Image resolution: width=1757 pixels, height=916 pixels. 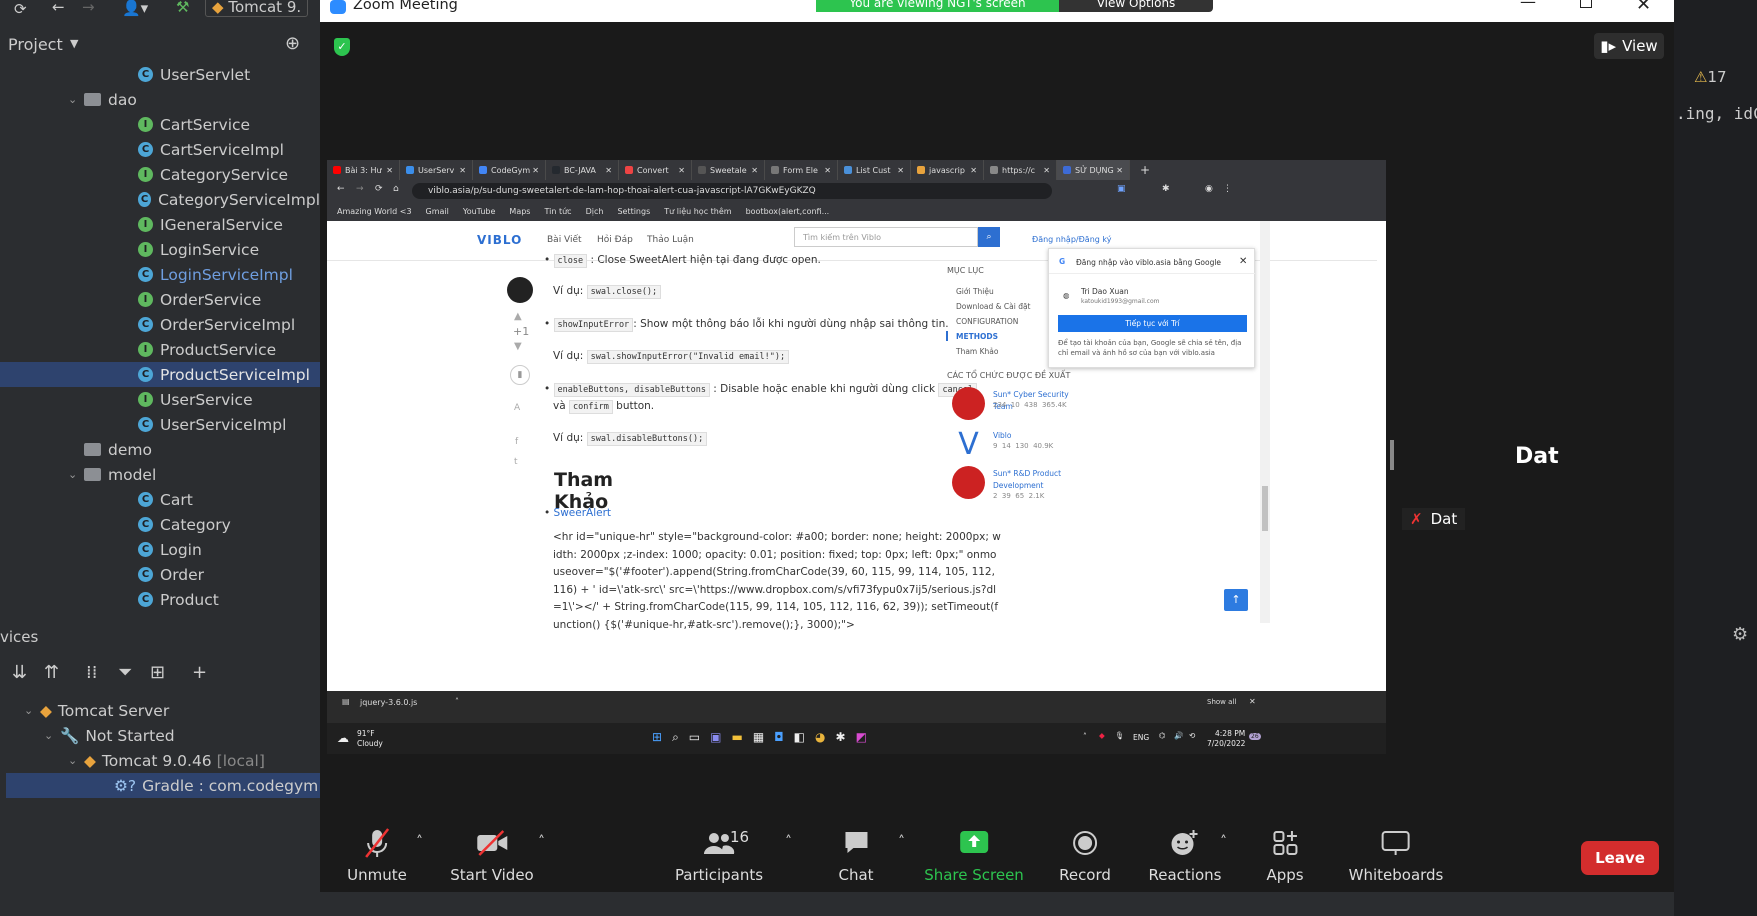 What do you see at coordinates (199, 672) in the screenshot?
I see `add-icon: +` at bounding box center [199, 672].